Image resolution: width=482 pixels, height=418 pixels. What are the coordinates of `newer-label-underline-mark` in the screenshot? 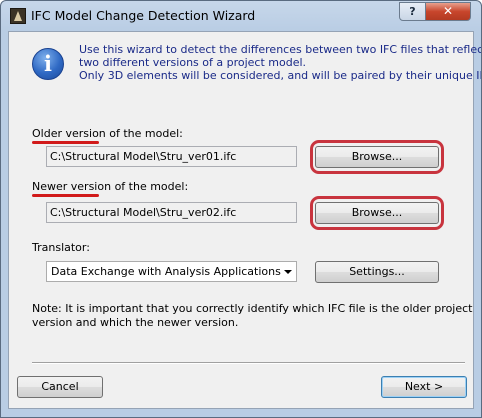 It's located at (65, 195).